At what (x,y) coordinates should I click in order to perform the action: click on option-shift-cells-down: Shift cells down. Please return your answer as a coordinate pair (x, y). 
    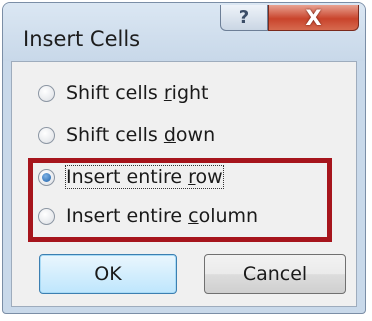
    Looking at the image, I should click on (126, 135).